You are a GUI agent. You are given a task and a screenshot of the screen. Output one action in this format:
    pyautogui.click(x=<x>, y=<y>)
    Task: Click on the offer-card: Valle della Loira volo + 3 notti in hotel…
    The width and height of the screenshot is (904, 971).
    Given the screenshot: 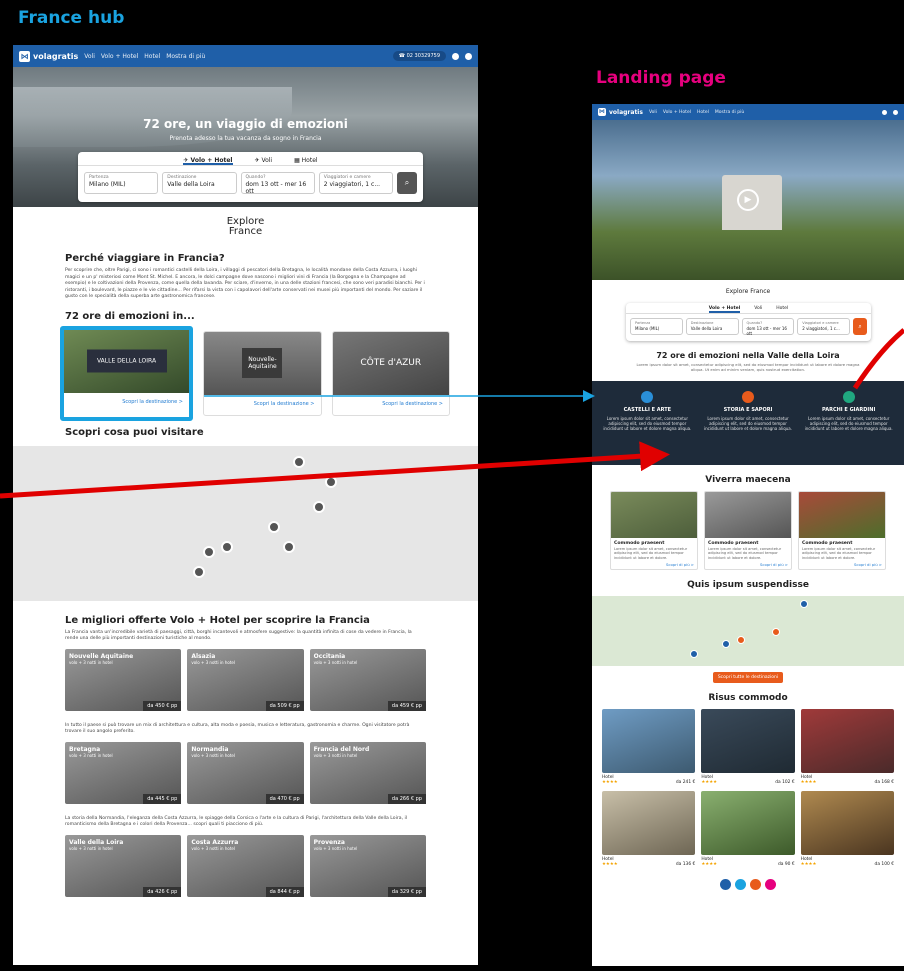 What is the action you would take?
    pyautogui.click(x=123, y=865)
    